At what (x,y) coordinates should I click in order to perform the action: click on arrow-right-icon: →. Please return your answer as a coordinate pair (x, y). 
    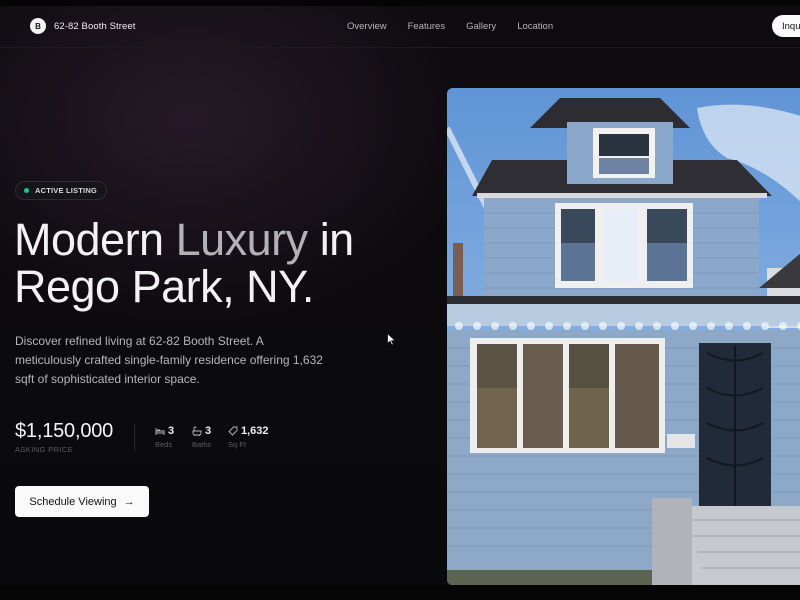
    Looking at the image, I should click on (129, 501).